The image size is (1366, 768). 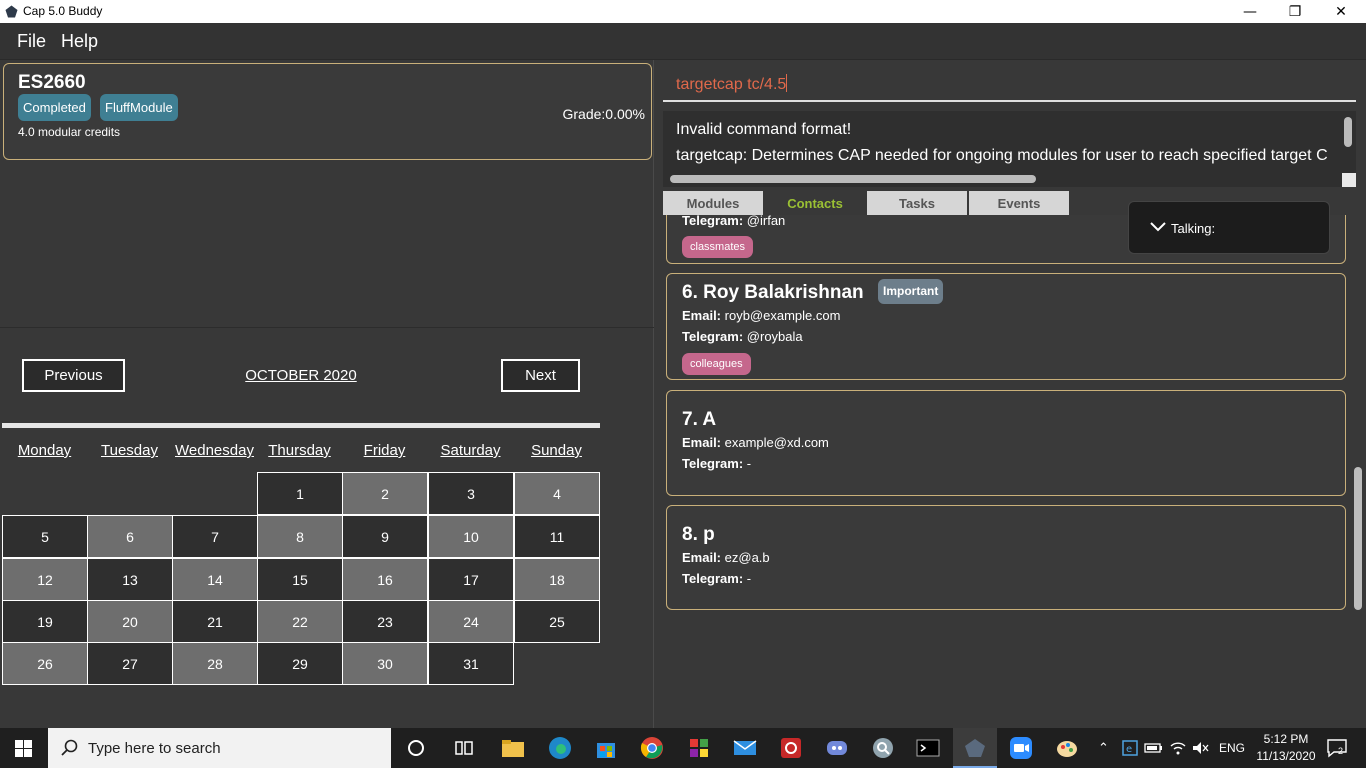 What do you see at coordinates (130, 536) in the screenshot?
I see `calendar-day-6: 6` at bounding box center [130, 536].